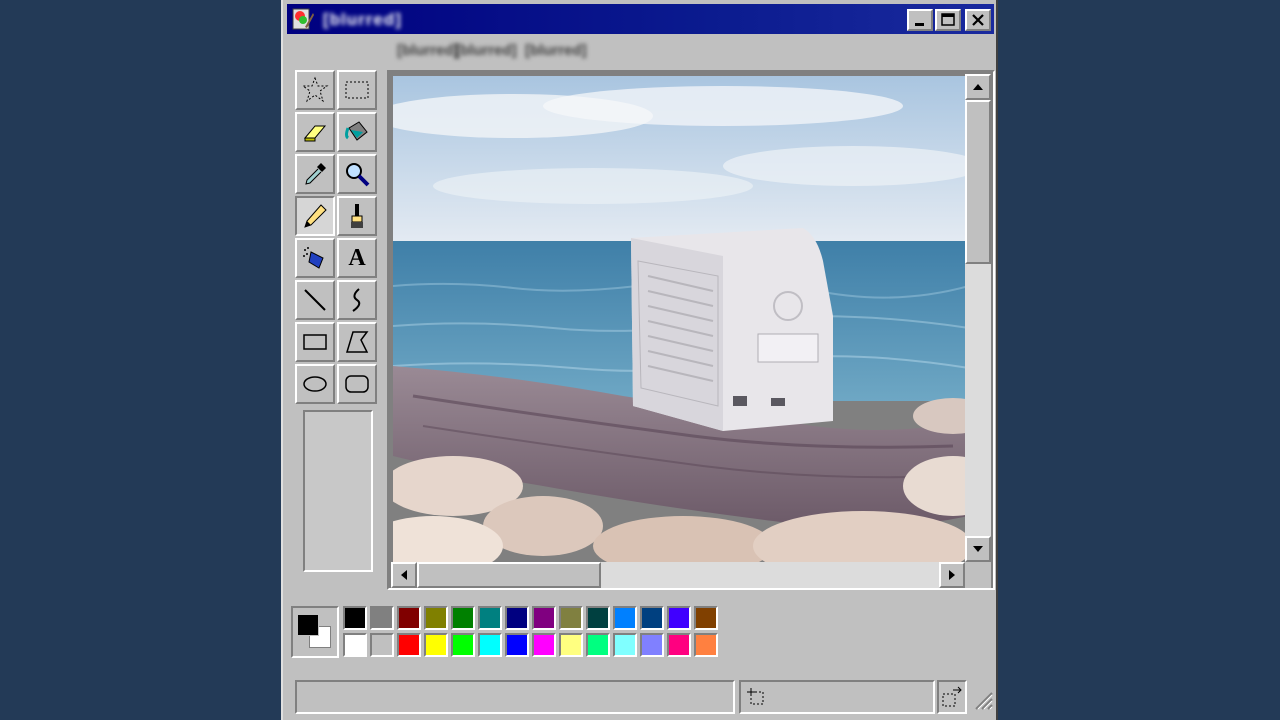  What do you see at coordinates (978, 575) in the screenshot?
I see `scrollbar-corner` at bounding box center [978, 575].